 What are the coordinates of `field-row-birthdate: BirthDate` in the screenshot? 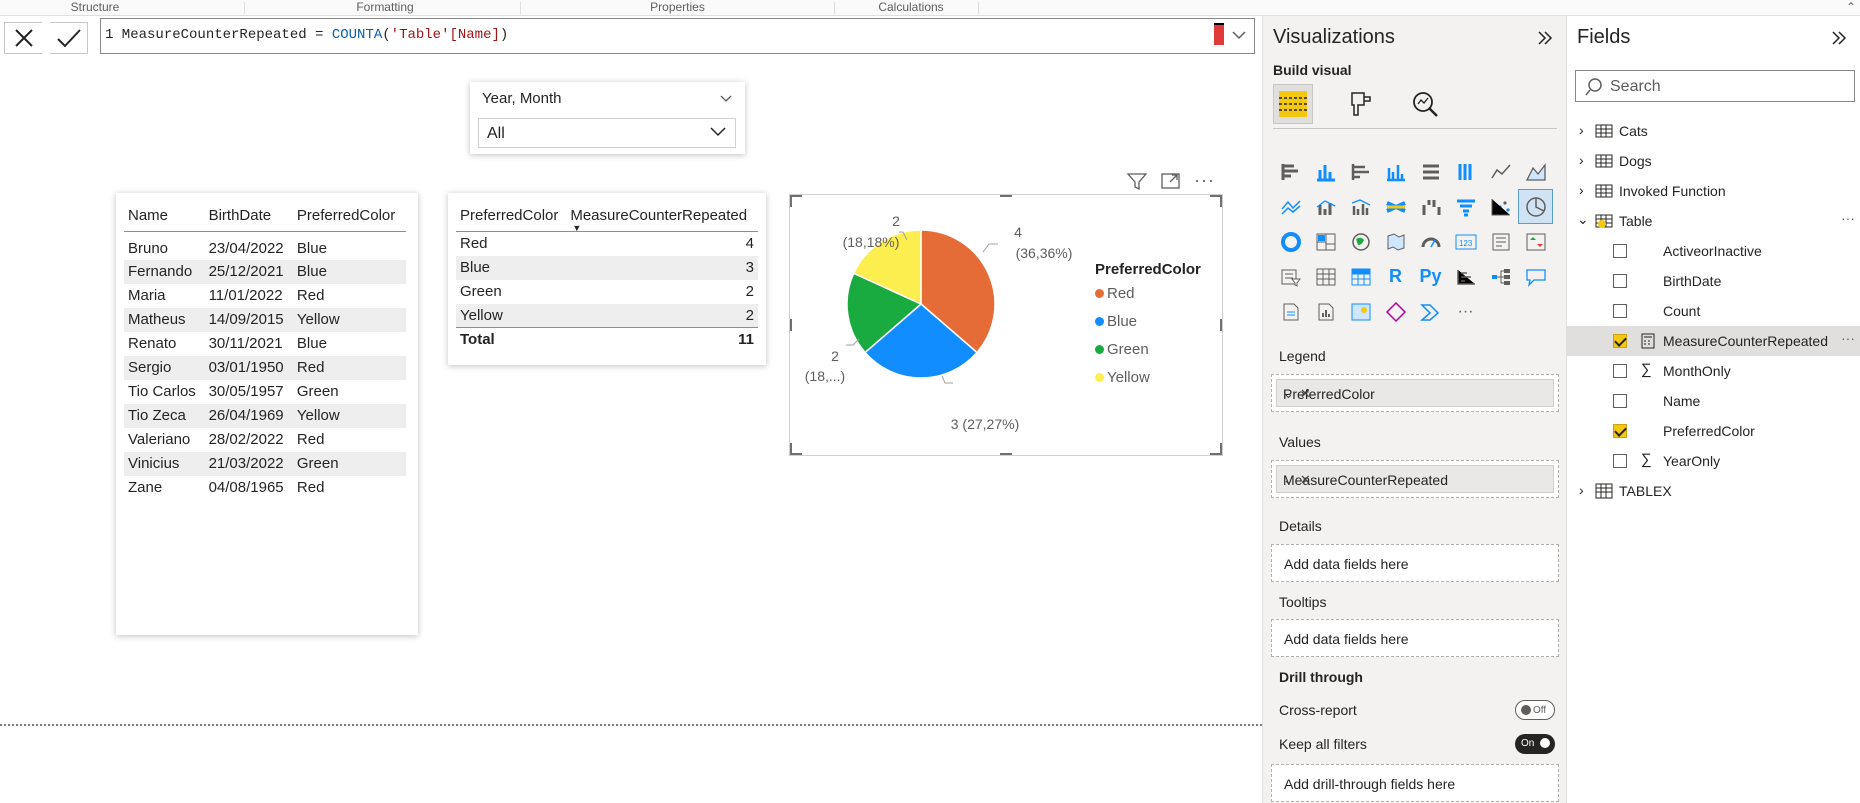 It's located at (1713, 281).